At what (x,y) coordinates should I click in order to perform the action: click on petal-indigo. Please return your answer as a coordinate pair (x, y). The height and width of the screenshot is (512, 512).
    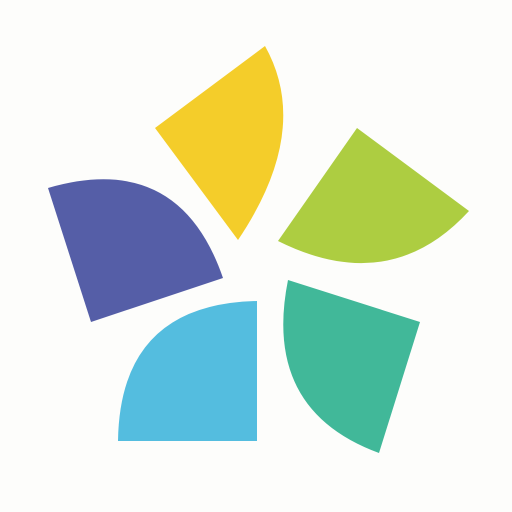
    Looking at the image, I should click on (135, 250).